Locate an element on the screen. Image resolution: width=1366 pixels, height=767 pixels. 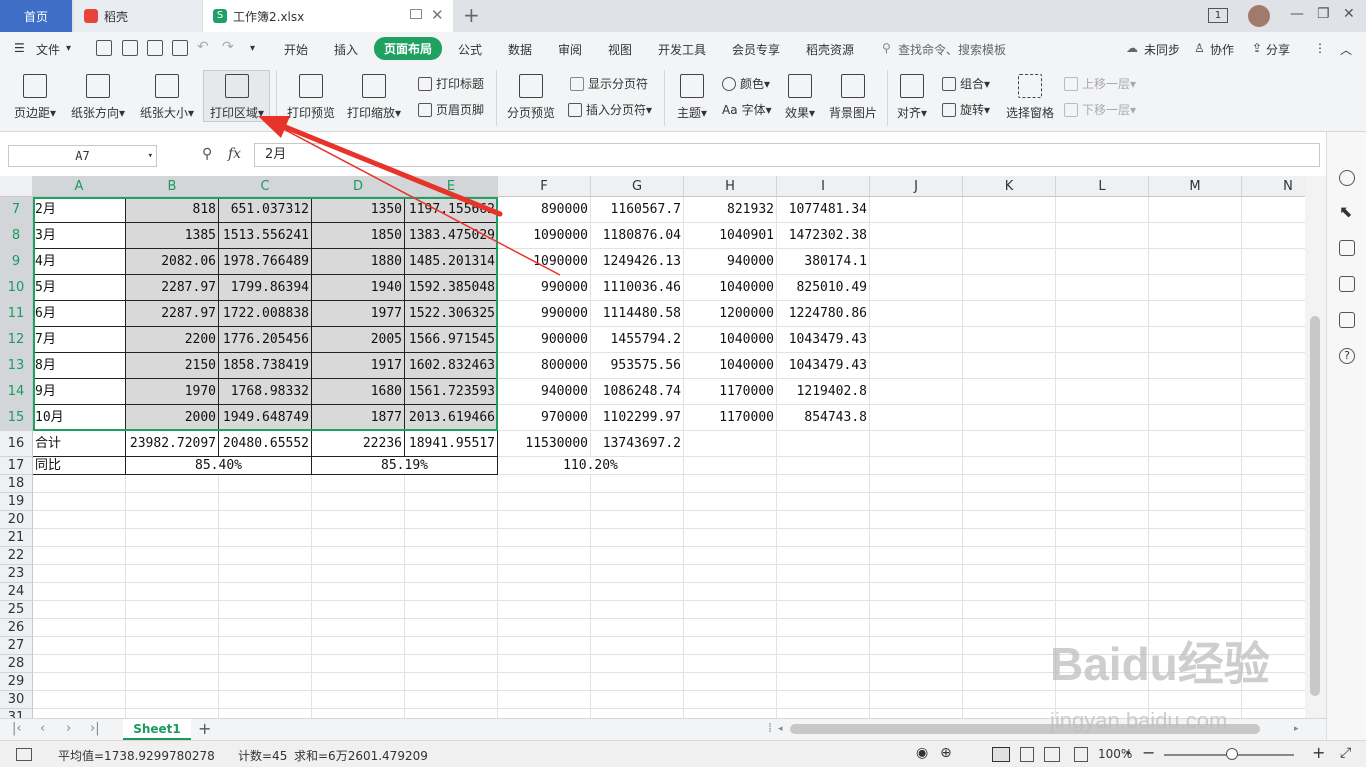
arrow-thin-line is located at coordinates (417, 199).